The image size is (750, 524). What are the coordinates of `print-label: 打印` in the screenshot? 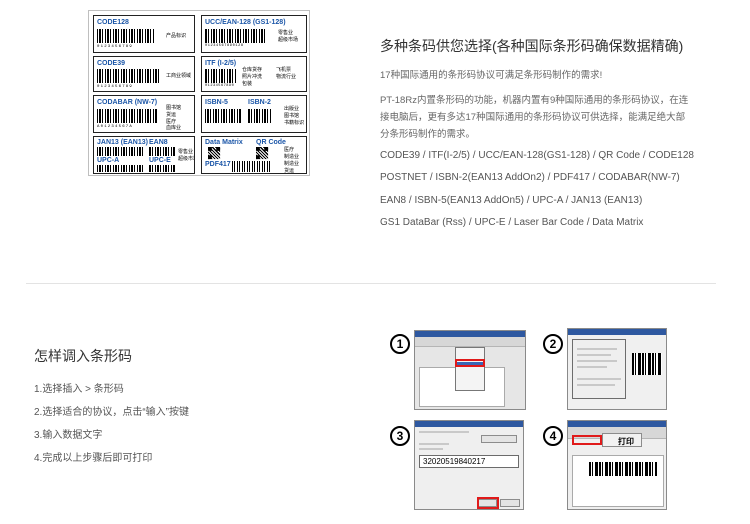 It's located at (626, 441).